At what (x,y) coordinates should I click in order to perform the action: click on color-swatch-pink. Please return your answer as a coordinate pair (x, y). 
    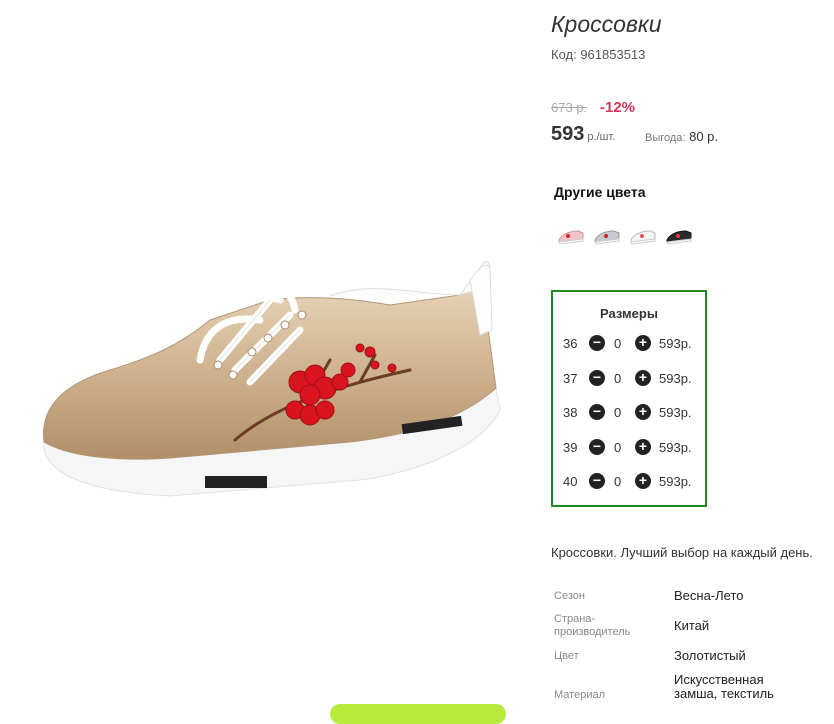
    Looking at the image, I should click on (571, 235).